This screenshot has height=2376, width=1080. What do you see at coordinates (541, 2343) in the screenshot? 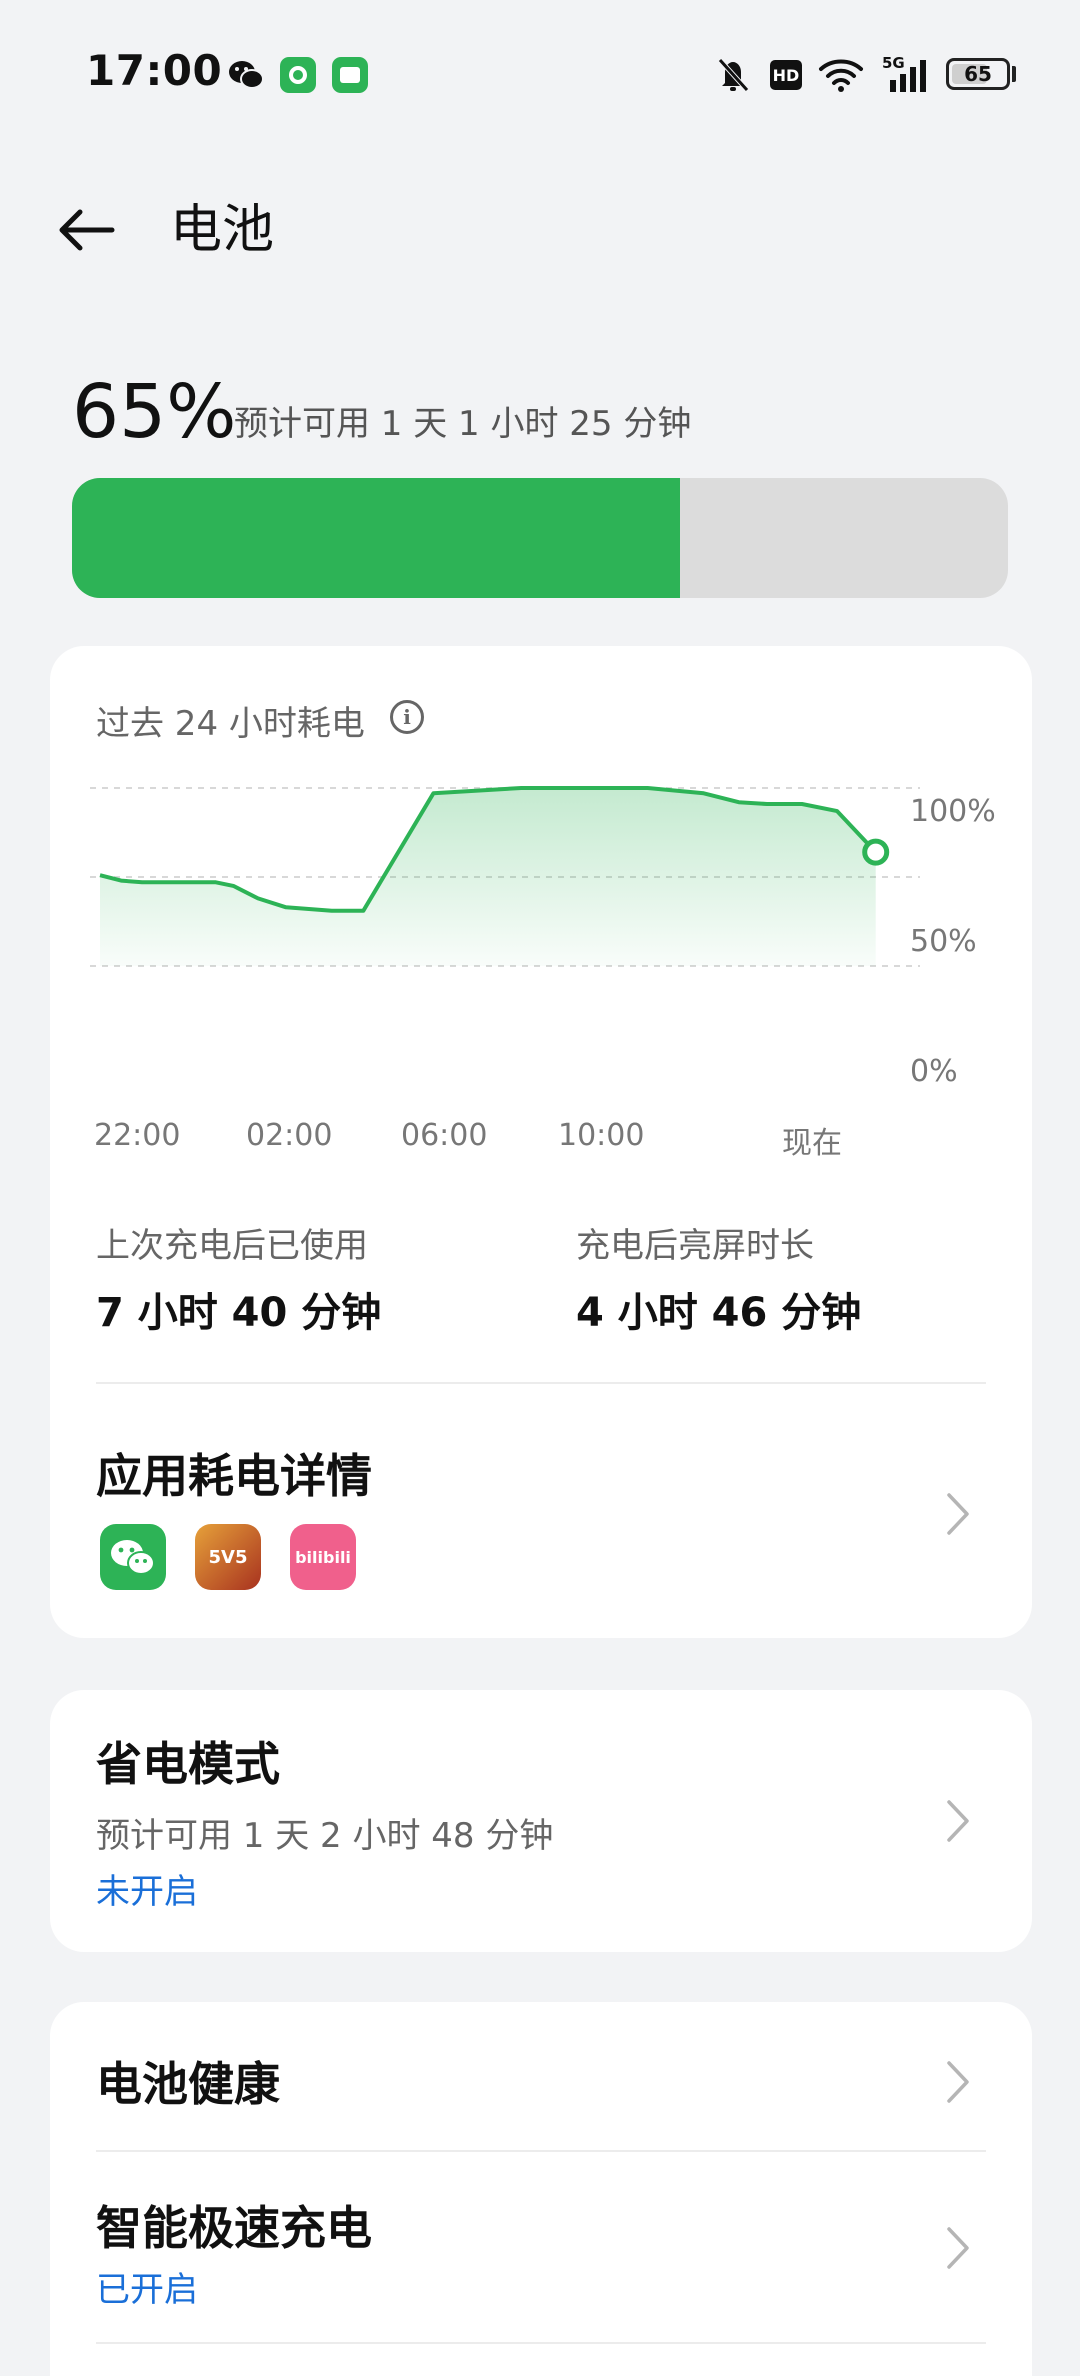
I see `divider` at bounding box center [541, 2343].